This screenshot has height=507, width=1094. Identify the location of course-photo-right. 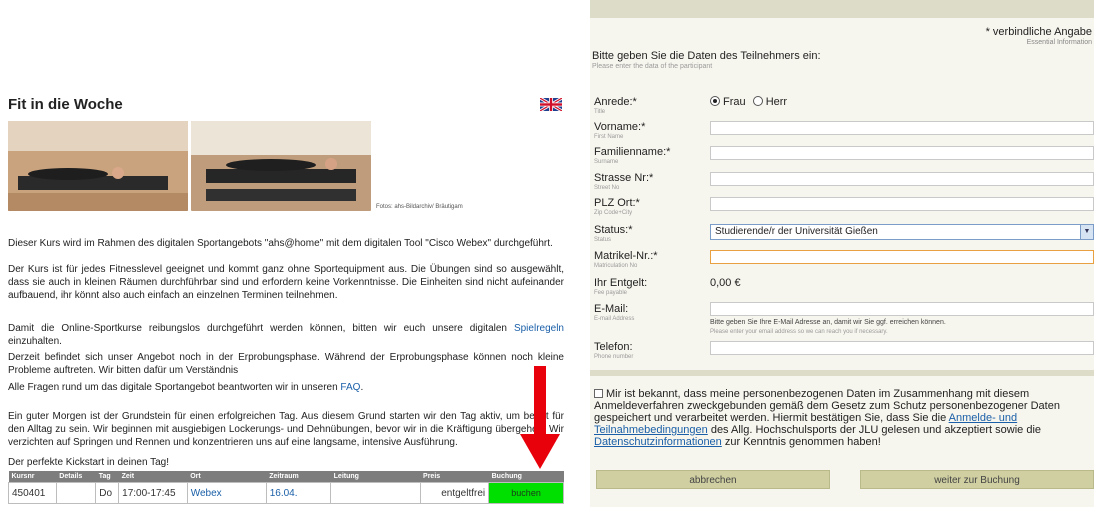
(281, 166).